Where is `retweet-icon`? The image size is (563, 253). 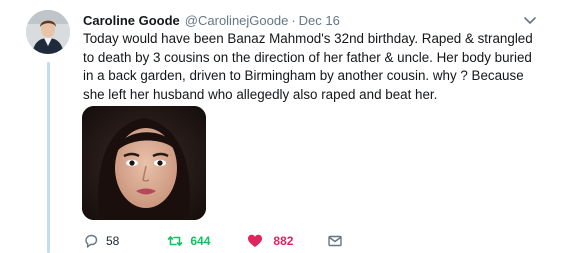
retweet-icon is located at coordinates (175, 241).